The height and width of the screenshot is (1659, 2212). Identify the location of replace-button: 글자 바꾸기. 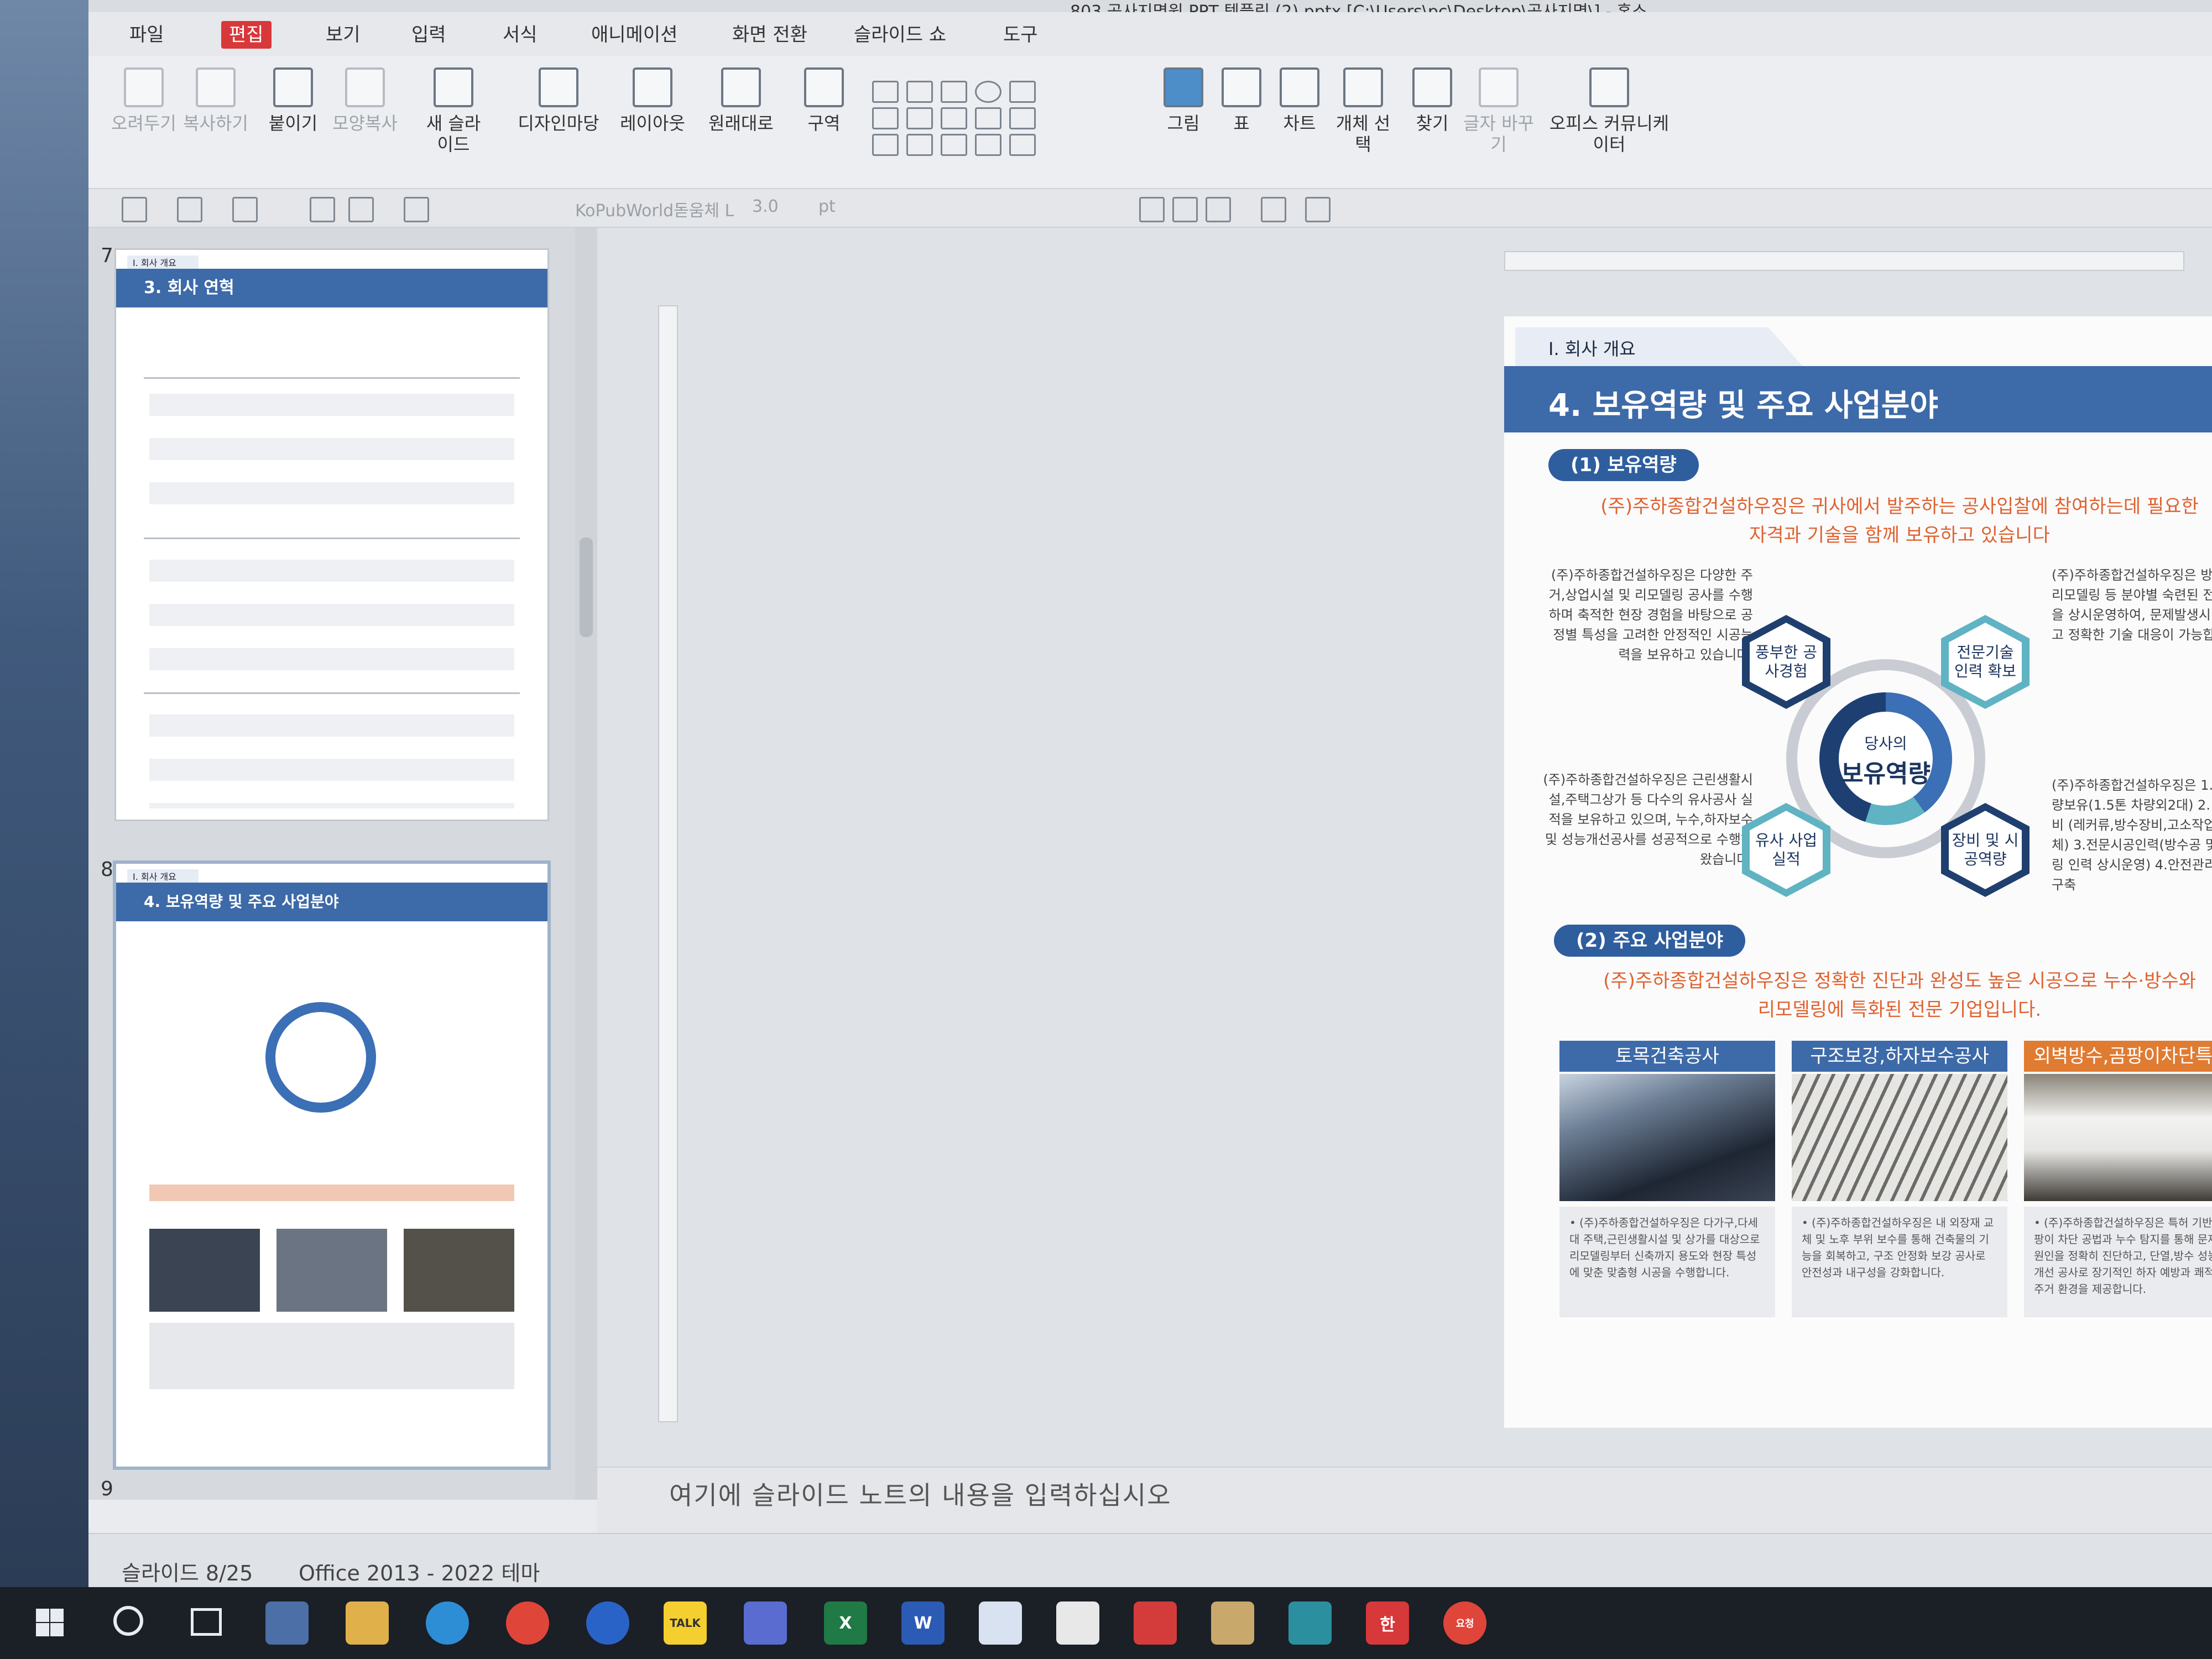
(1498, 111).